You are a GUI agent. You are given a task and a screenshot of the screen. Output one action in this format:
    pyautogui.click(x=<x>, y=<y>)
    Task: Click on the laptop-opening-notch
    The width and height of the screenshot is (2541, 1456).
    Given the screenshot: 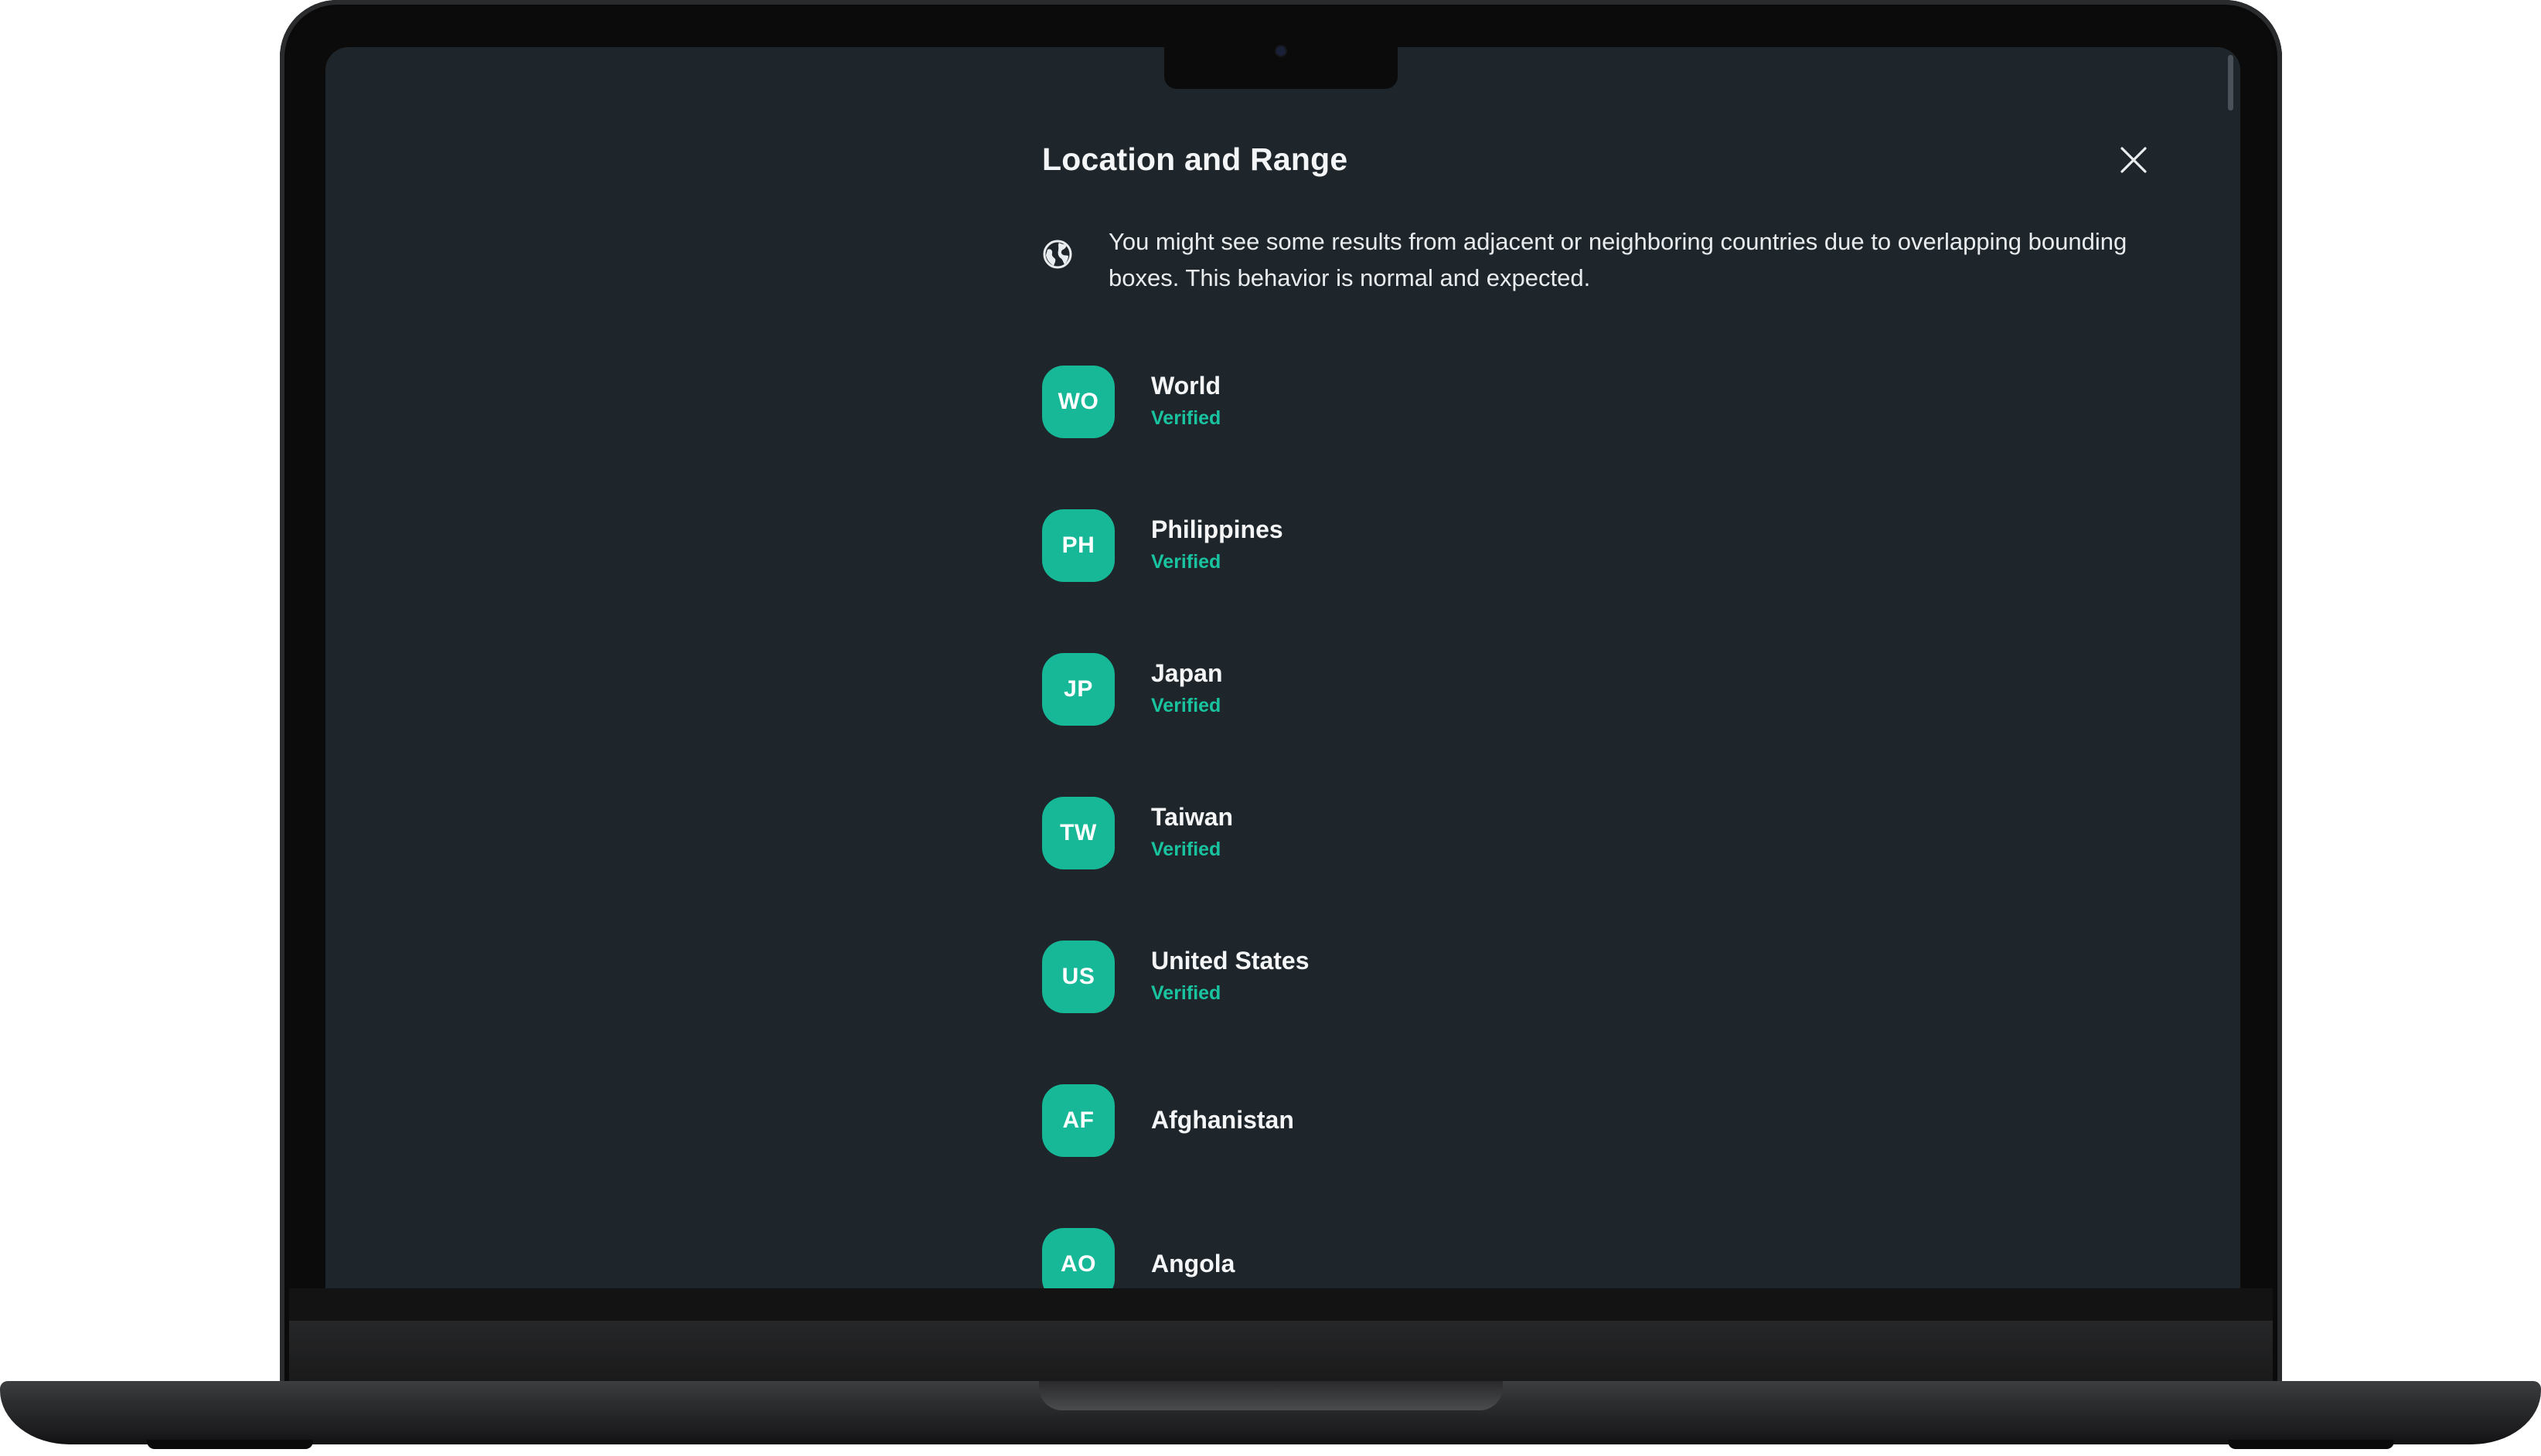 What is the action you would take?
    pyautogui.click(x=1271, y=1396)
    